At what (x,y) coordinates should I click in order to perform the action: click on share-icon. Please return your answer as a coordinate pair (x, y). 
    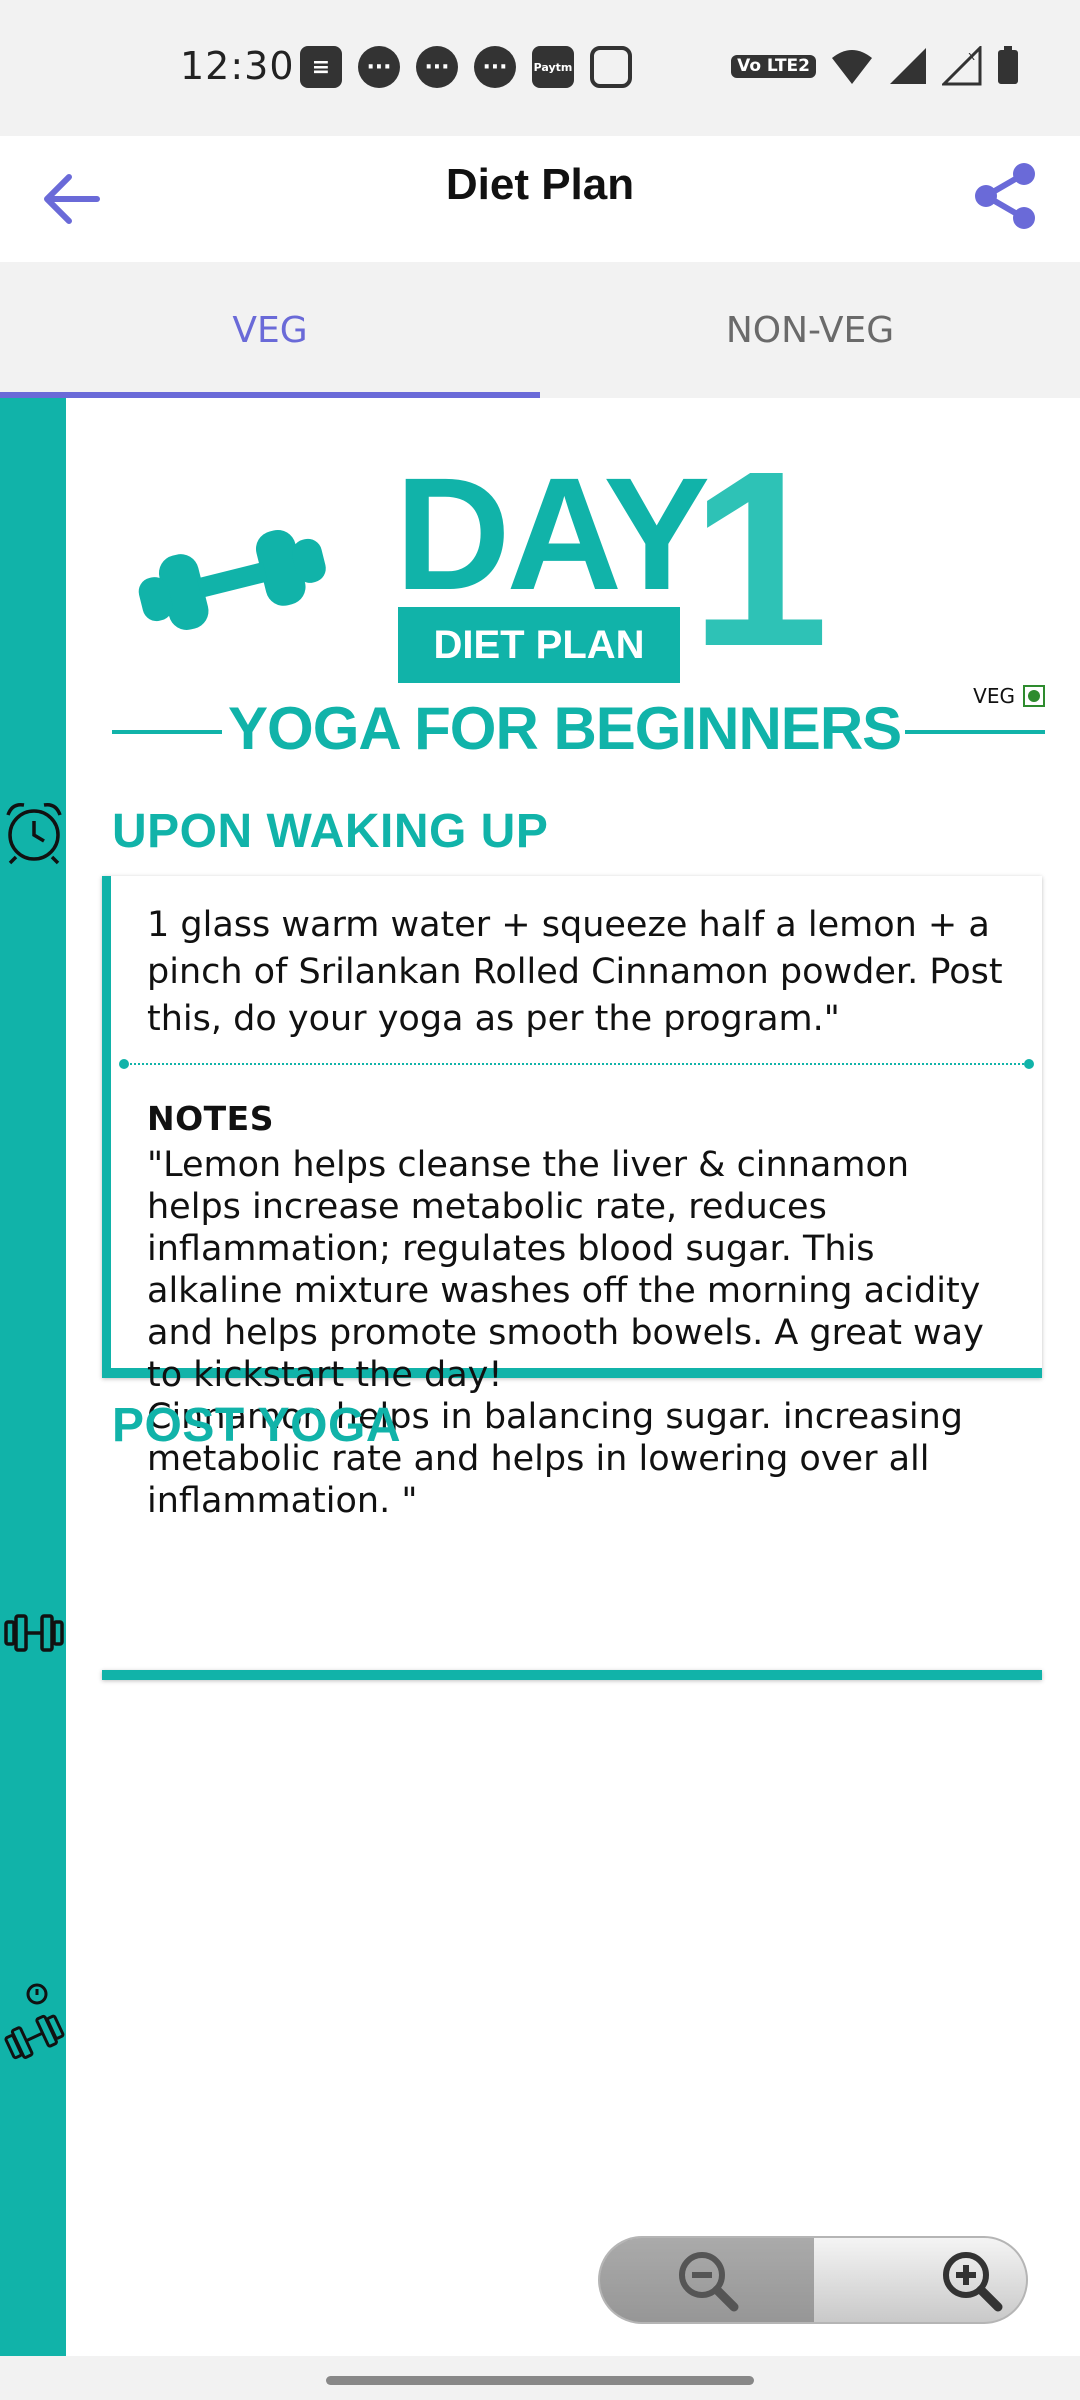
    Looking at the image, I should click on (1005, 196).